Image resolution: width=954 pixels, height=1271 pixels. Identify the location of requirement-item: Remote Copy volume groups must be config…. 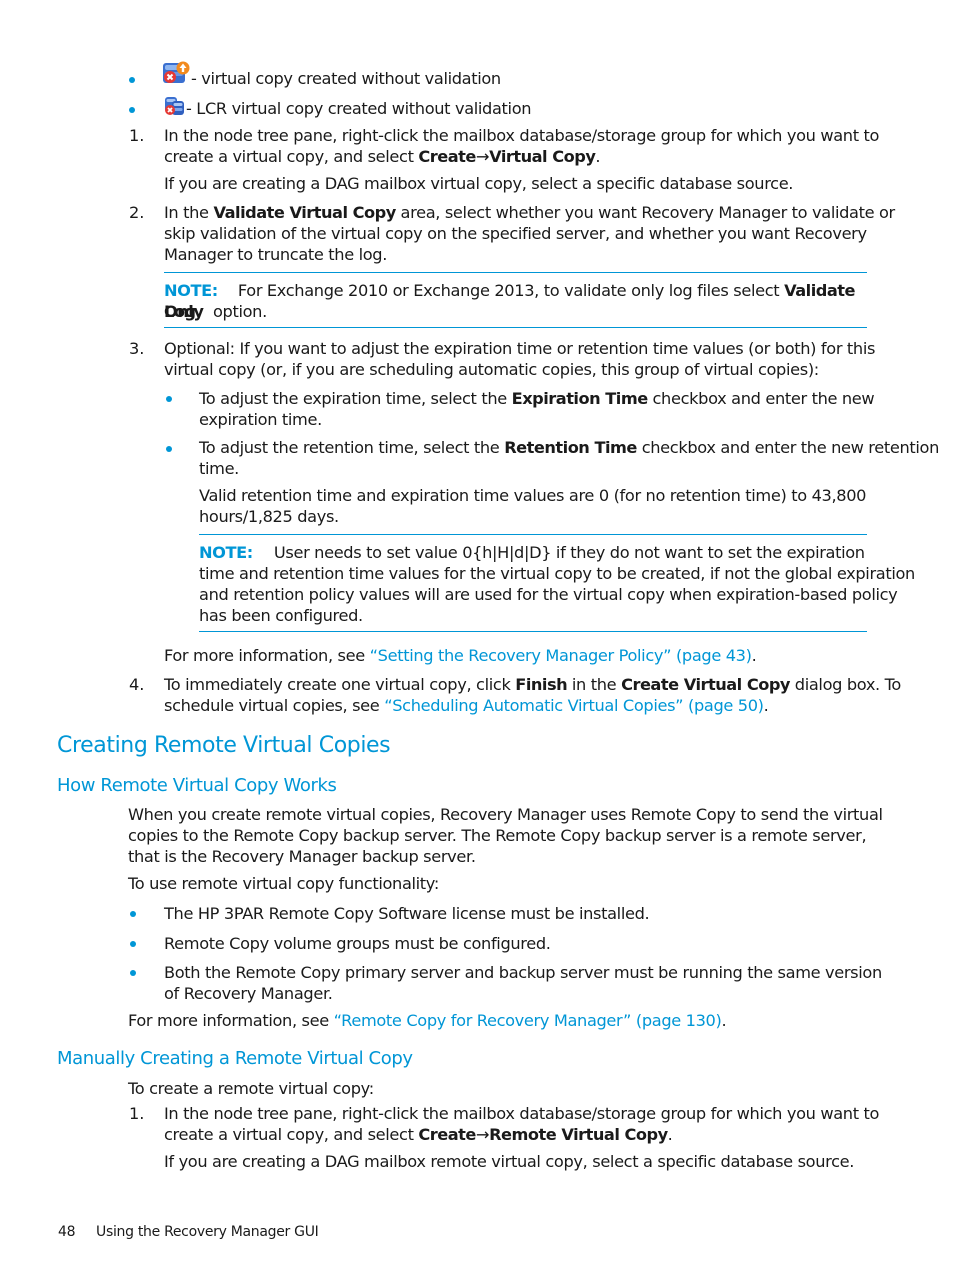
(357, 943).